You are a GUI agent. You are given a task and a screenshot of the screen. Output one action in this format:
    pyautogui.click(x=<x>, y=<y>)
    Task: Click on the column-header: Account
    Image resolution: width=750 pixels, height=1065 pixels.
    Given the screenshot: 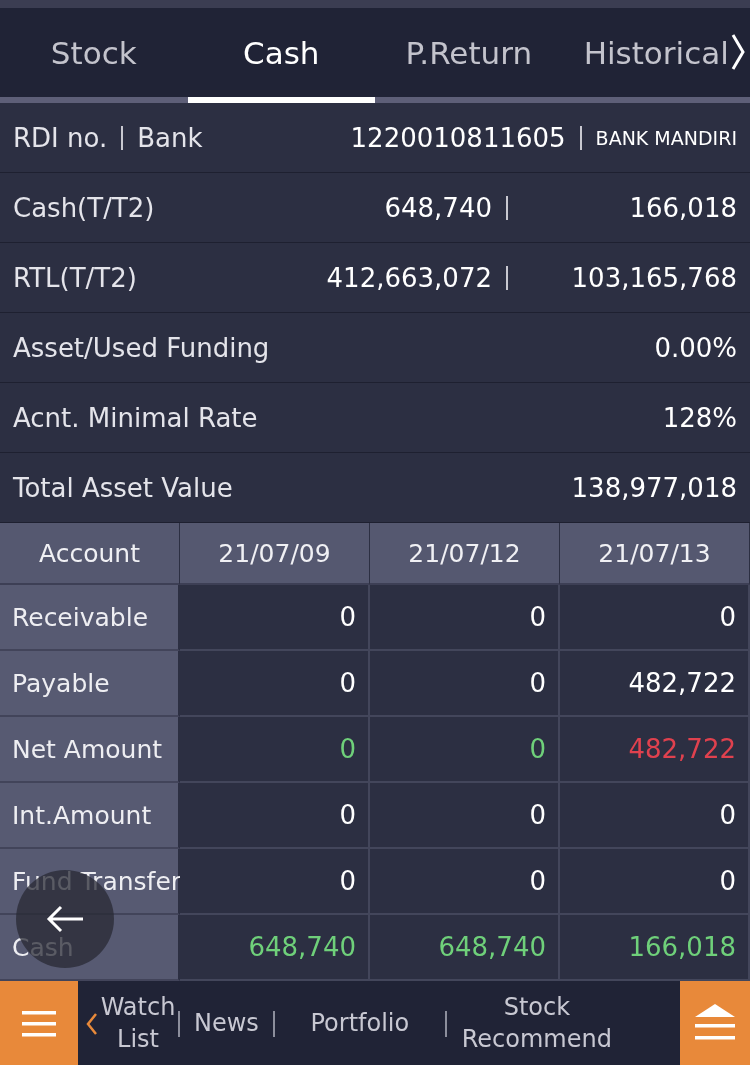 What is the action you would take?
    pyautogui.click(x=90, y=554)
    